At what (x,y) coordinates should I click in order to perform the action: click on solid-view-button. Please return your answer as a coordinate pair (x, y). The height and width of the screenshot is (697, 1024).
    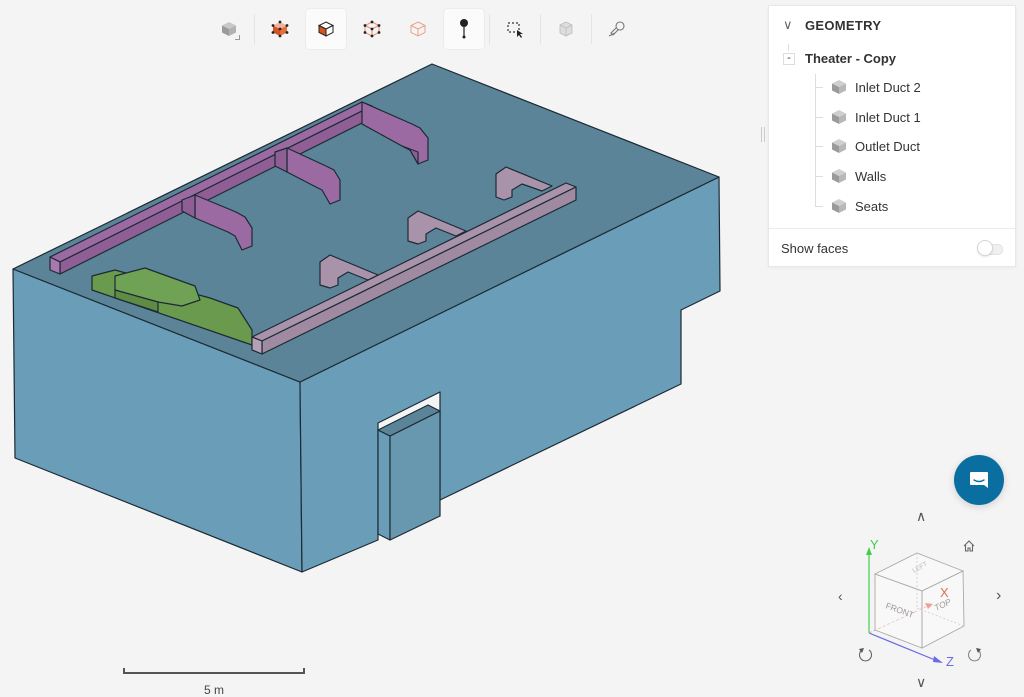
    Looking at the image, I should click on (229, 29).